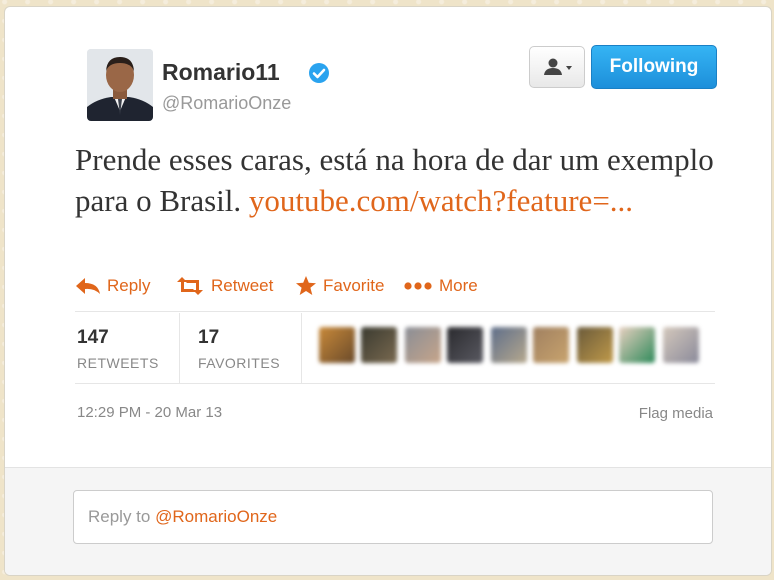 Image resolution: width=774 pixels, height=580 pixels. I want to click on user-dropdown-icon, so click(558, 66).